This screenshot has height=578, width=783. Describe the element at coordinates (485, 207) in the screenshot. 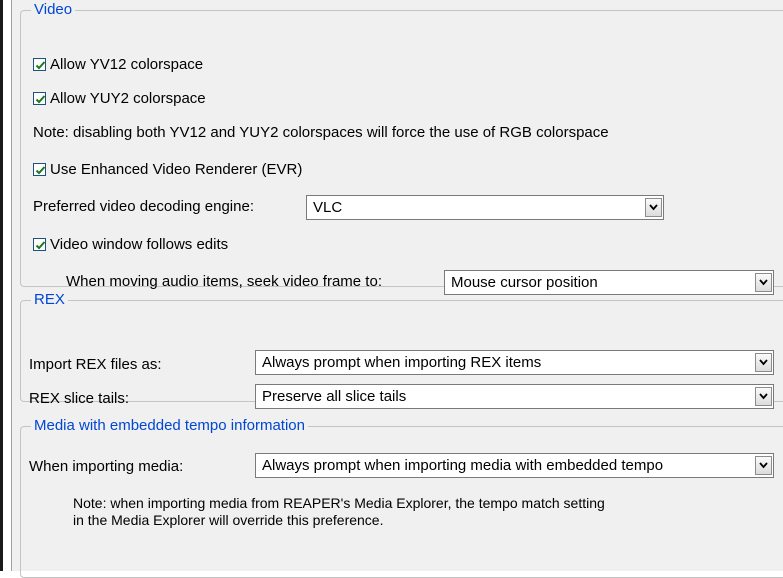

I see `decoding-engine-select: VLC` at that location.